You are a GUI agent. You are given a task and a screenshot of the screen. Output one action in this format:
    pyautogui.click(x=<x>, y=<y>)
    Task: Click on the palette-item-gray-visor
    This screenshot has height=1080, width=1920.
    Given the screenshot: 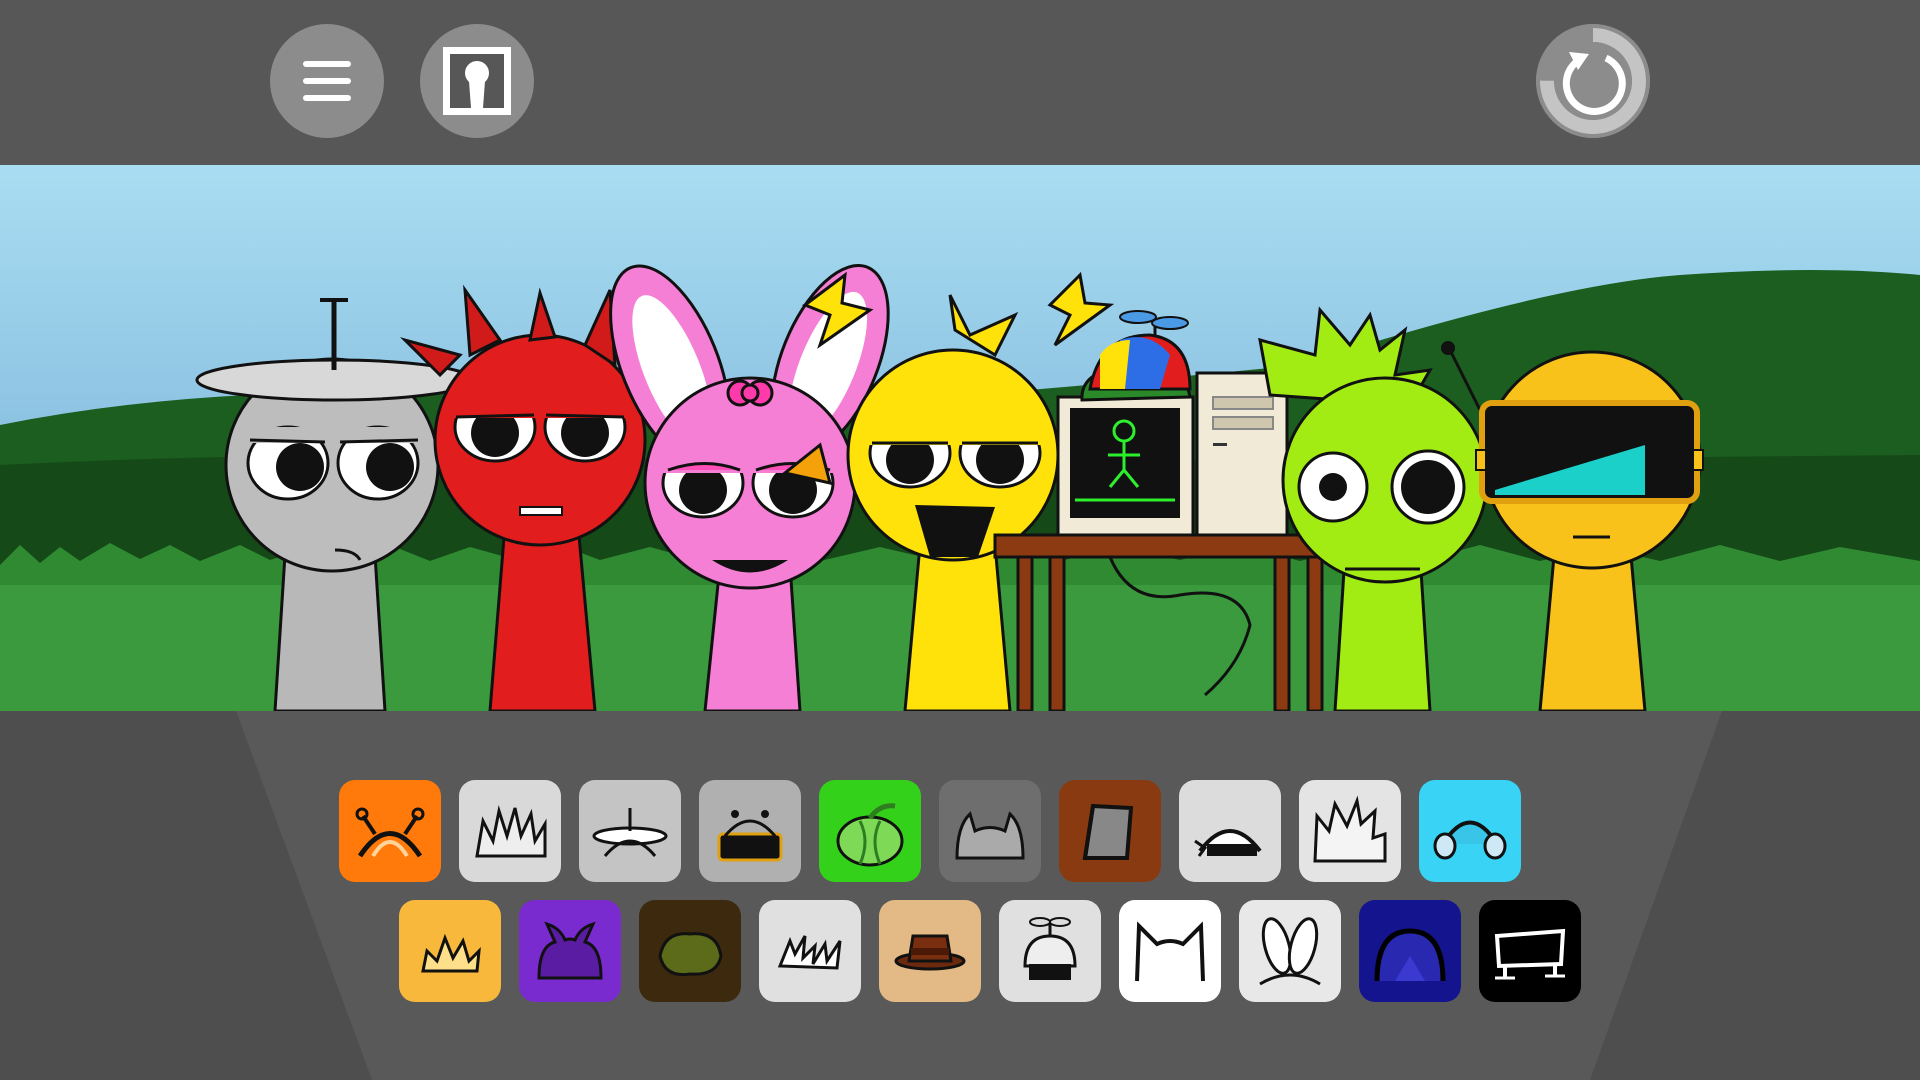 What is the action you would take?
    pyautogui.click(x=750, y=831)
    